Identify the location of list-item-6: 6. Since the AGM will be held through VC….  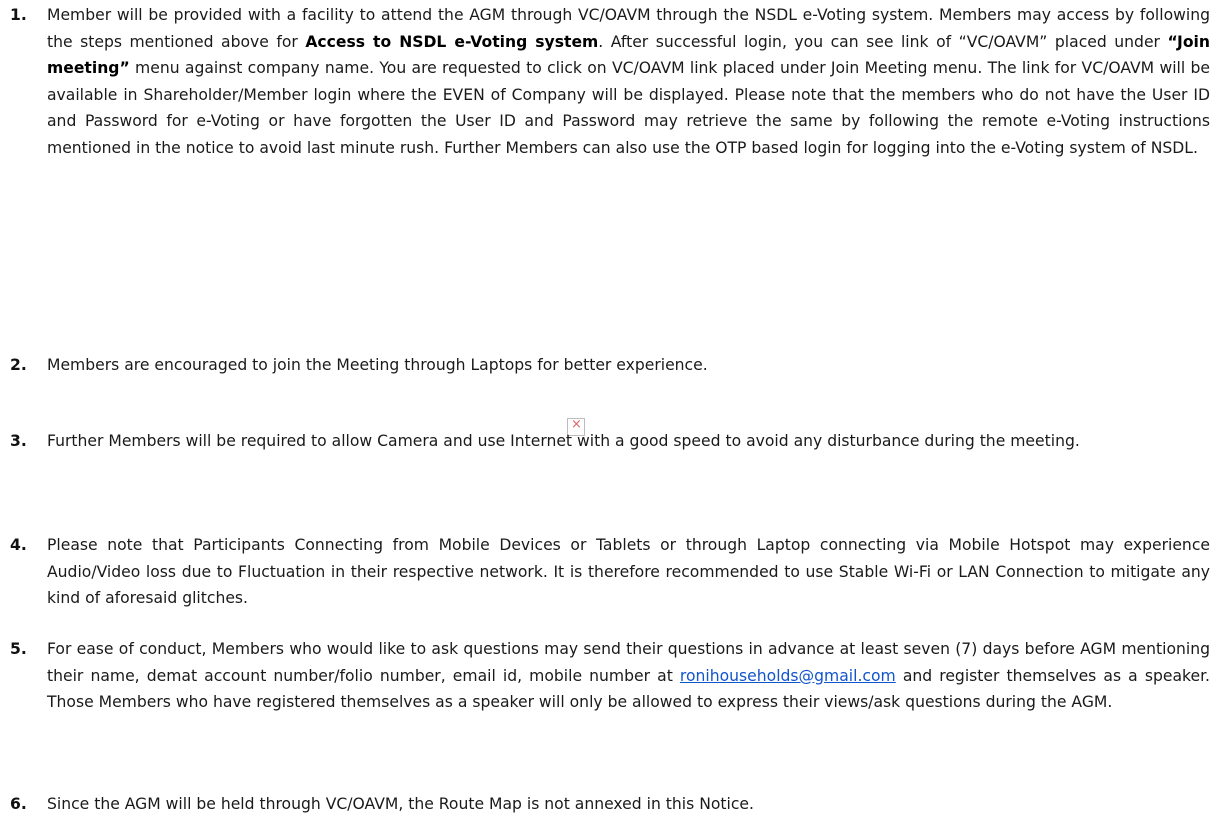
(610, 804).